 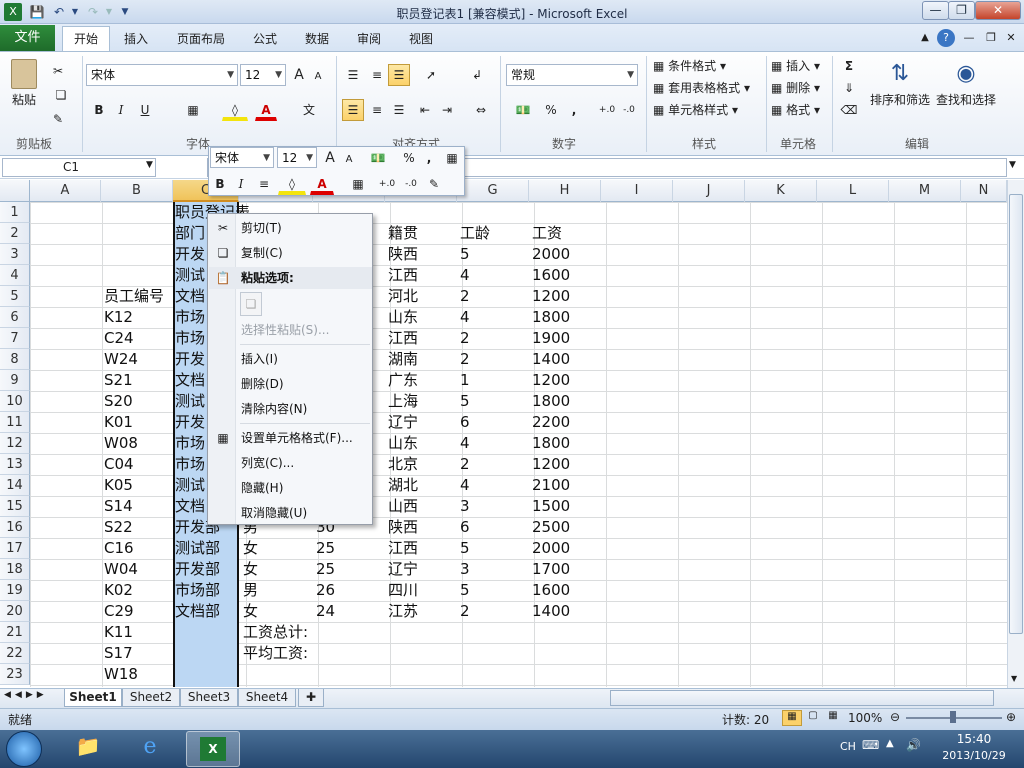 I want to click on row-header-5: 5, so click(x=15, y=296).